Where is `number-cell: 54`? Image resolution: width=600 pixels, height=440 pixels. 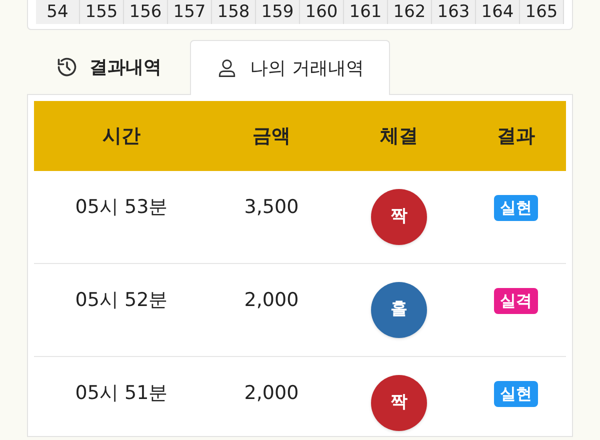
number-cell: 54 is located at coordinates (58, 12).